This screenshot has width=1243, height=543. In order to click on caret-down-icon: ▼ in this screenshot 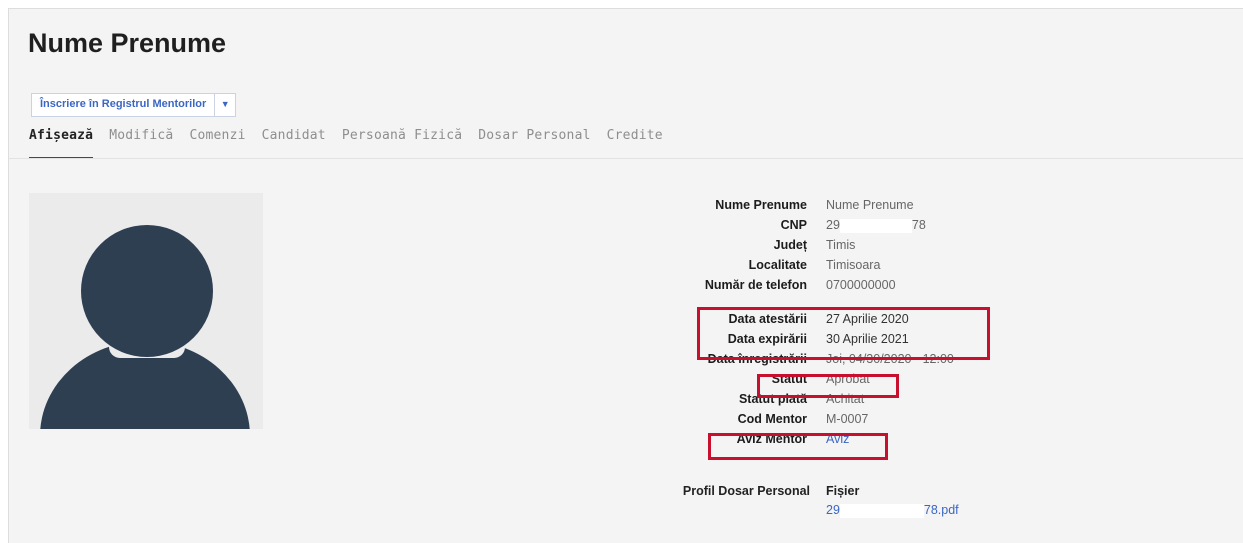, I will do `click(224, 105)`.